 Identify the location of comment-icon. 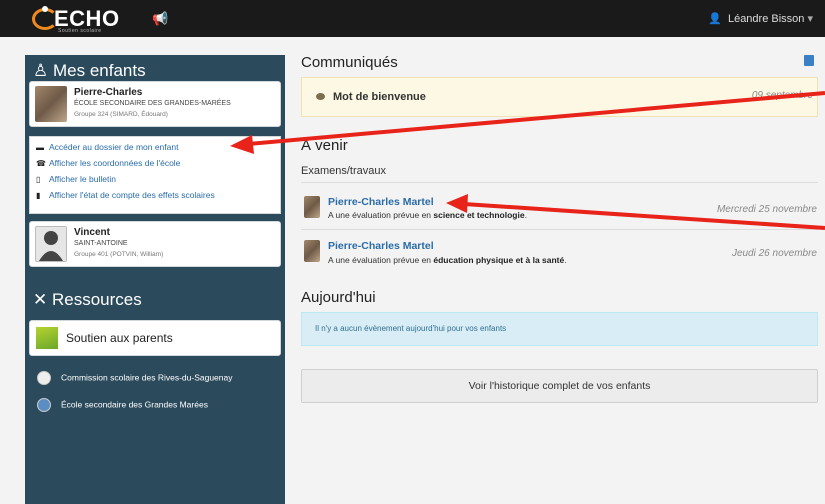
(320, 96).